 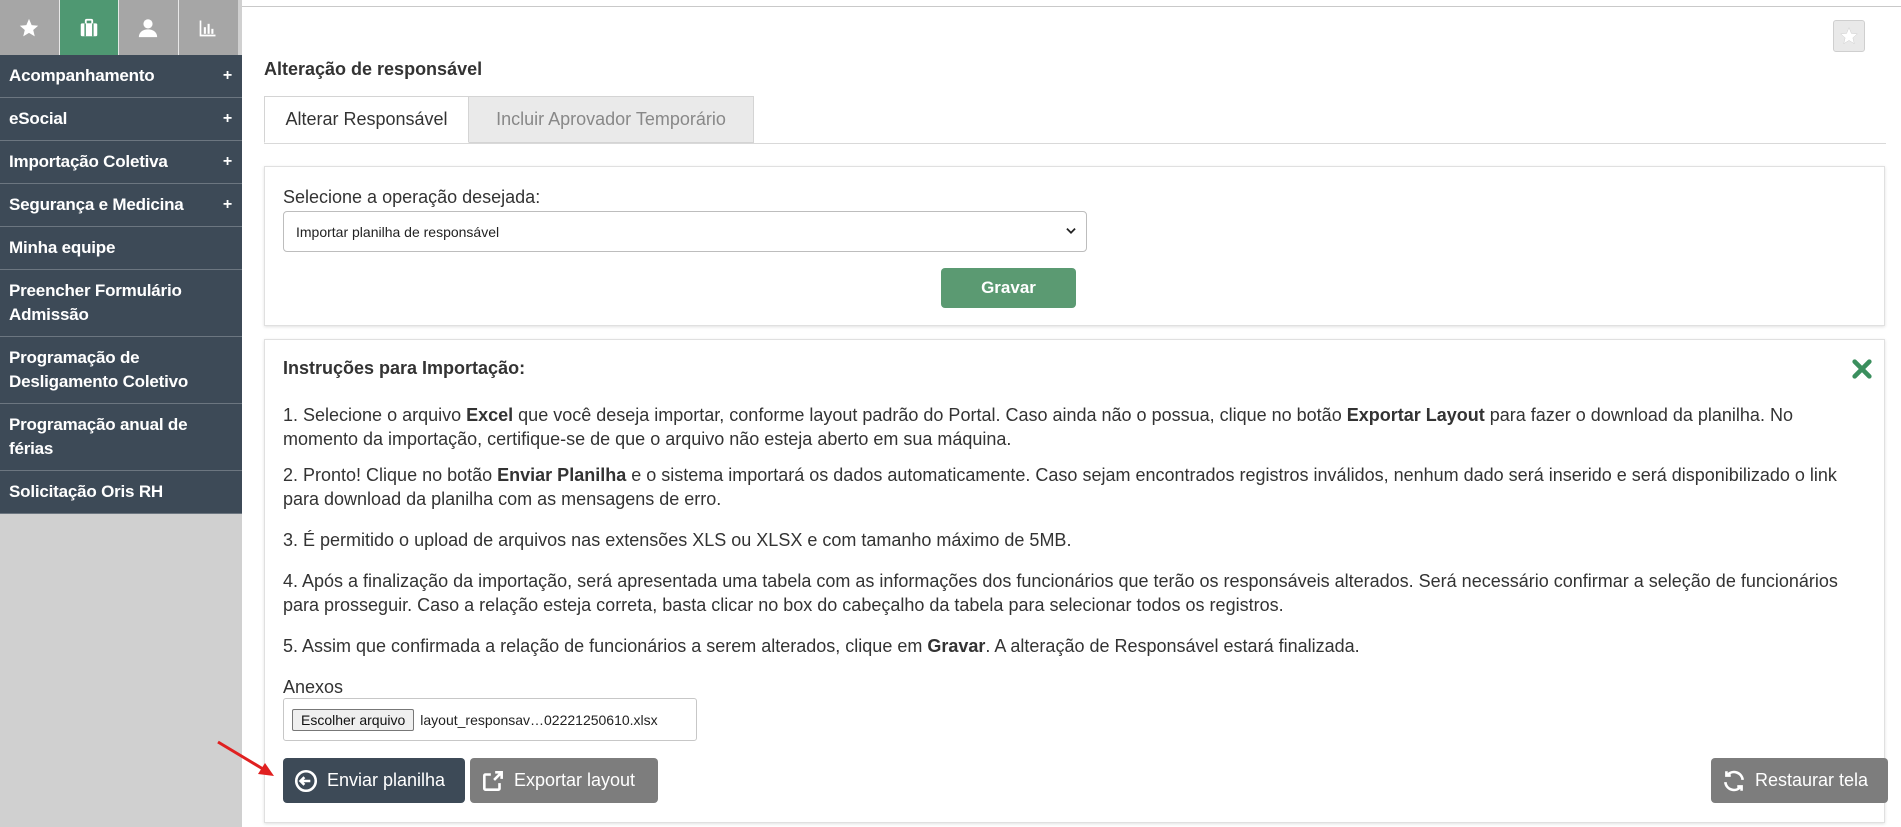 What do you see at coordinates (373, 69) in the screenshot?
I see `page-title: Alteração de responsável` at bounding box center [373, 69].